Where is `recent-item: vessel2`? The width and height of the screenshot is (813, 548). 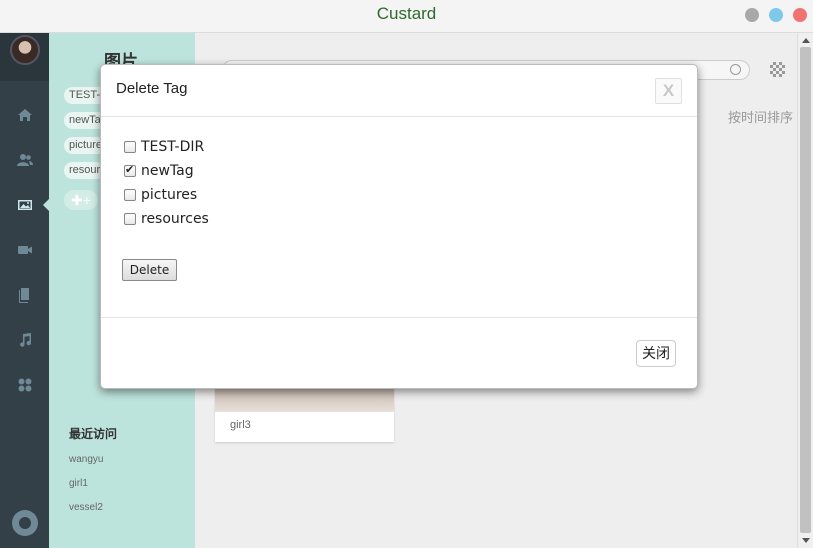 recent-item: vessel2 is located at coordinates (86, 507).